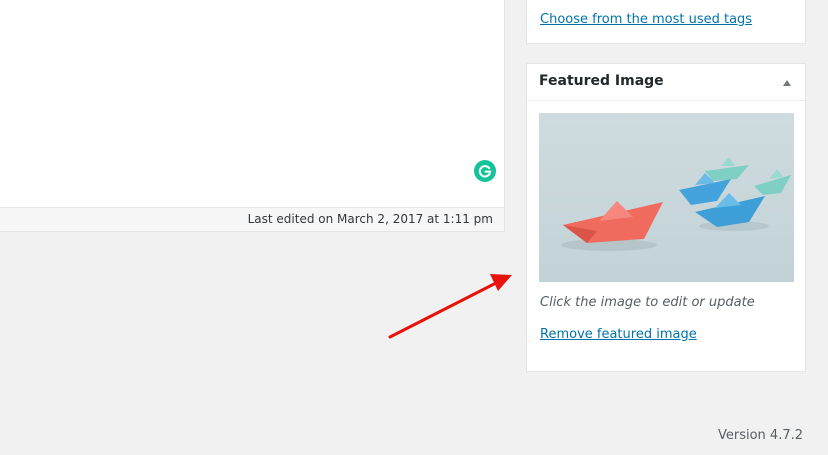 This screenshot has width=828, height=455. What do you see at coordinates (646, 19) in the screenshot?
I see `most-used-tags-link: Choose from the most used tags` at bounding box center [646, 19].